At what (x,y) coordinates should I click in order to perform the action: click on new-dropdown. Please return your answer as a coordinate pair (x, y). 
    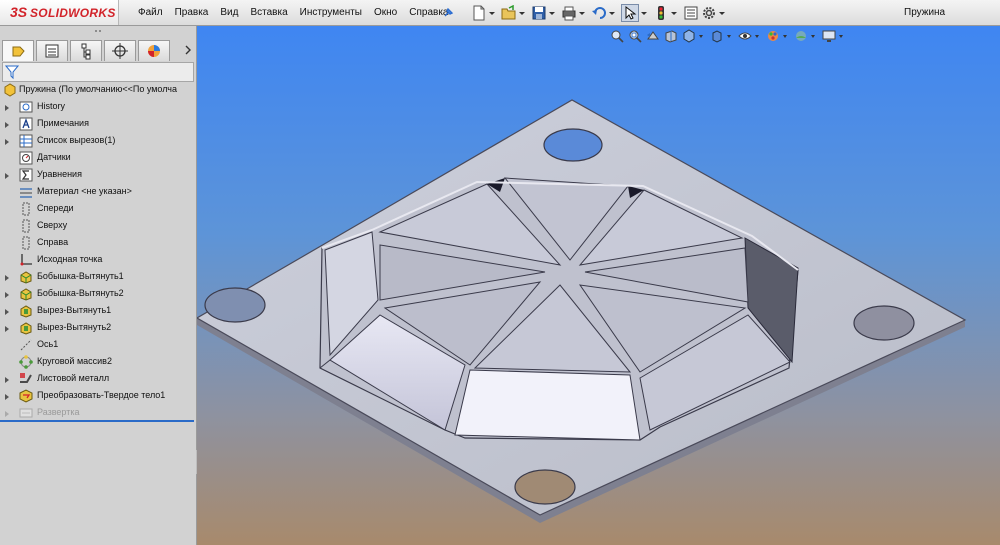
    Looking at the image, I should click on (492, 13).